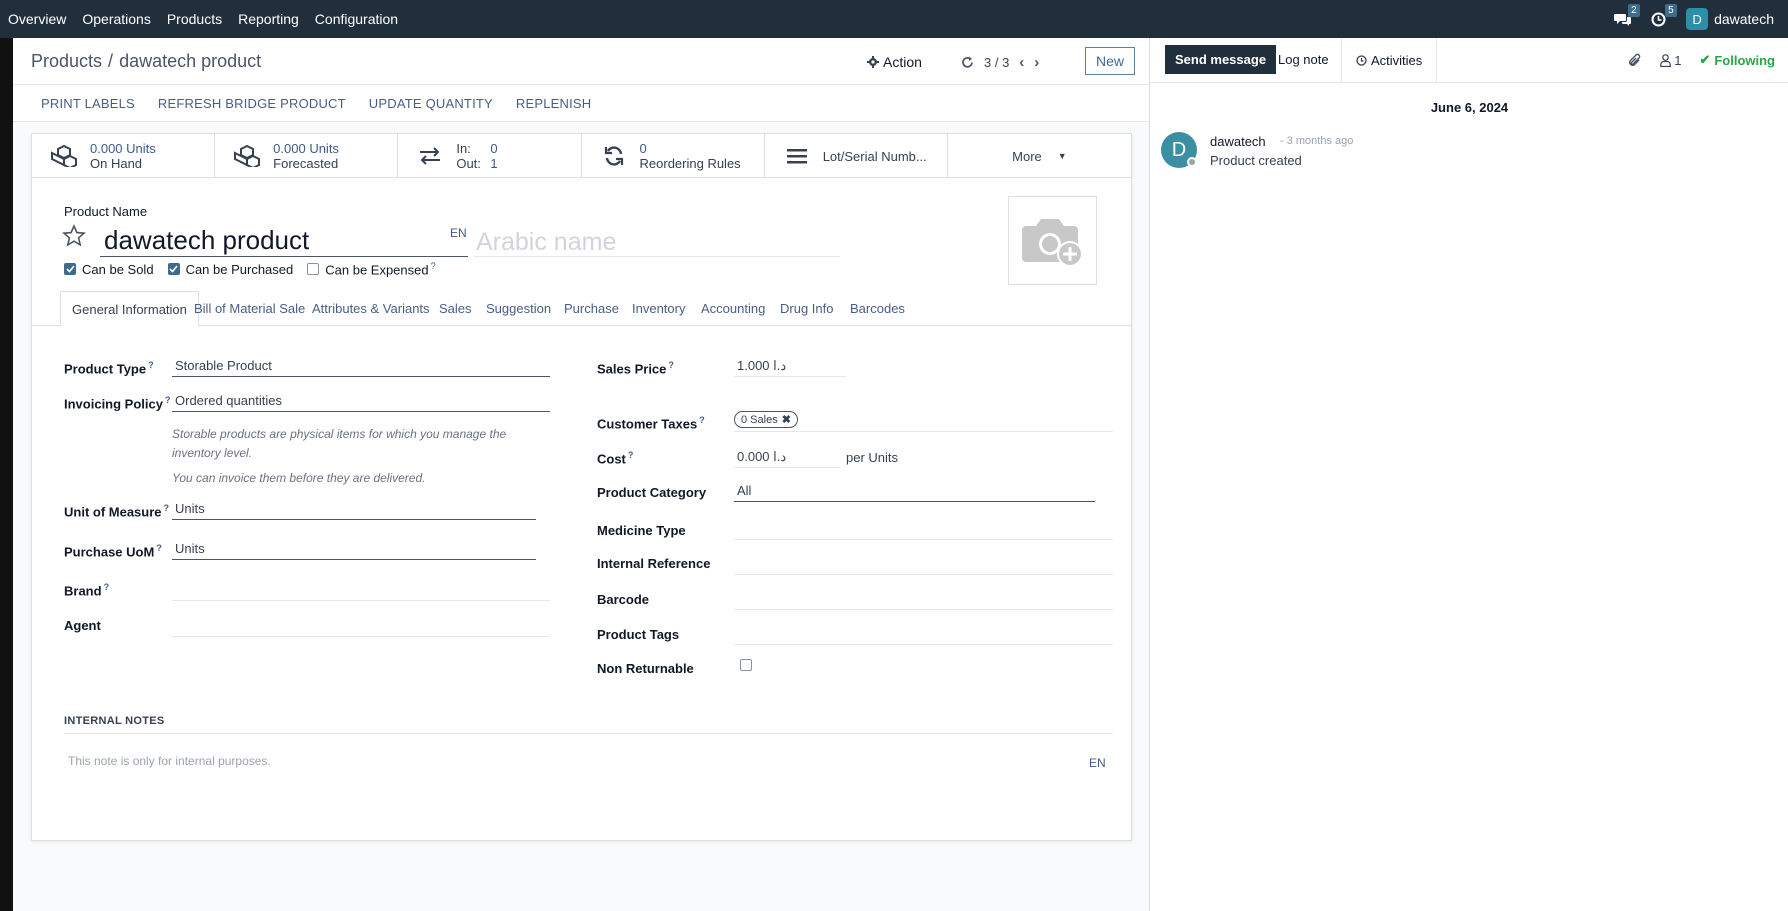 This screenshot has height=911, width=1788. I want to click on log-note-button: Log note, so click(1303, 59).